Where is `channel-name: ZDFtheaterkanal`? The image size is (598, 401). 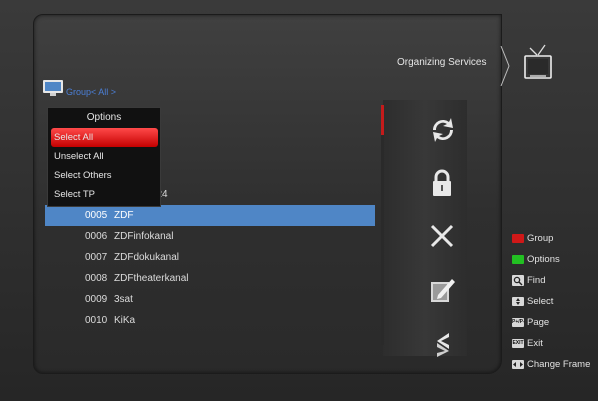
channel-name: ZDFtheaterkanal is located at coordinates (151, 278).